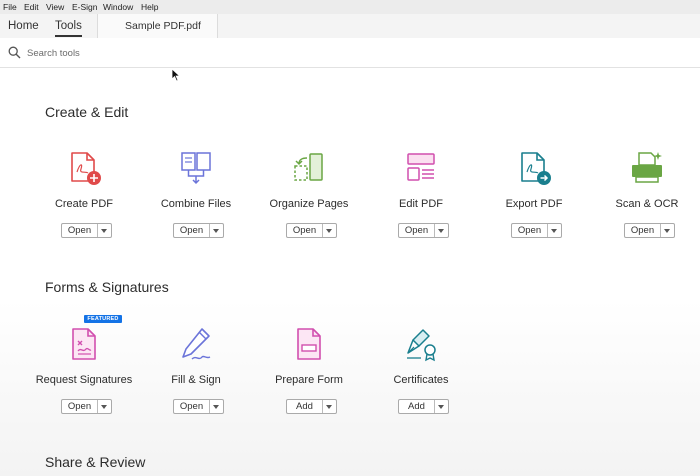 The height and width of the screenshot is (476, 700). What do you see at coordinates (84, 380) in the screenshot?
I see `tool-label: Request Signatures` at bounding box center [84, 380].